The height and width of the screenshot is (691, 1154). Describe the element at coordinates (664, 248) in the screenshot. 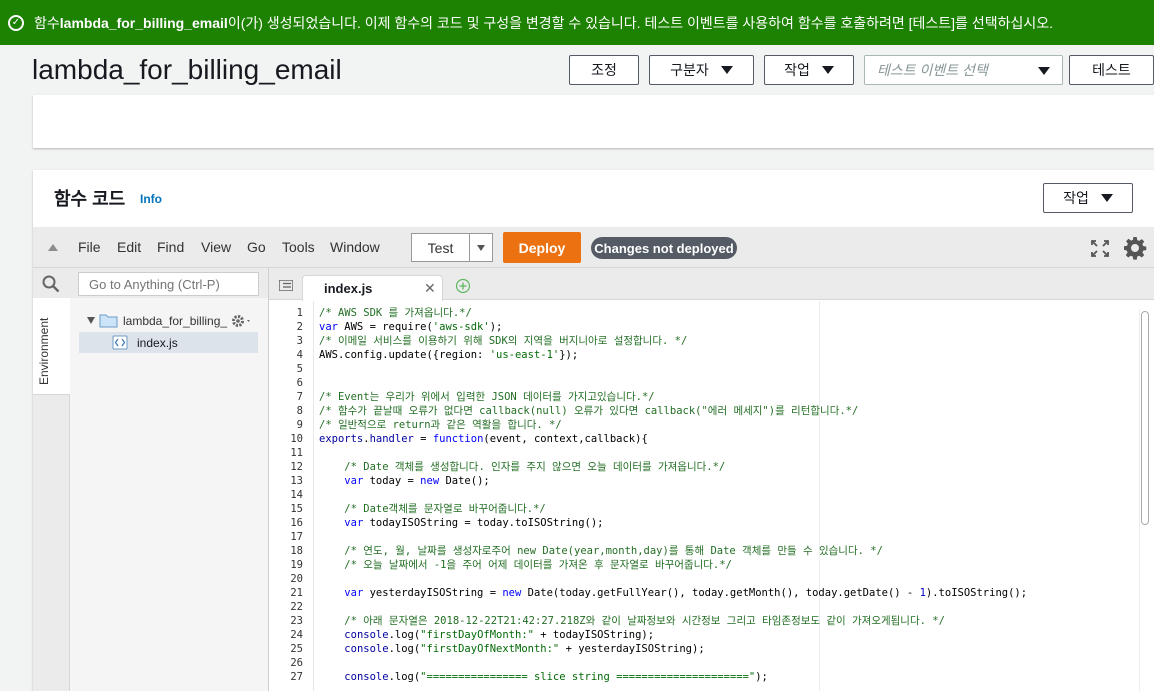

I see `status-badge-label: Changes not deployed` at that location.